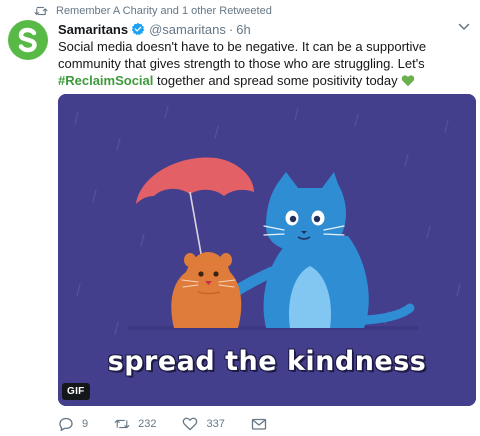  I want to click on samaritans-logo-icon, so click(27, 40).